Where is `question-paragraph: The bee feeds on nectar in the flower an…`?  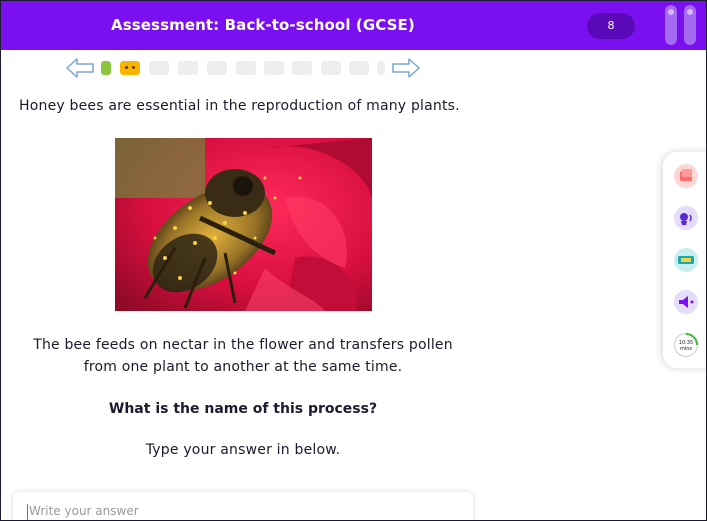 question-paragraph: The bee feeds on nectar in the flower an… is located at coordinates (243, 356).